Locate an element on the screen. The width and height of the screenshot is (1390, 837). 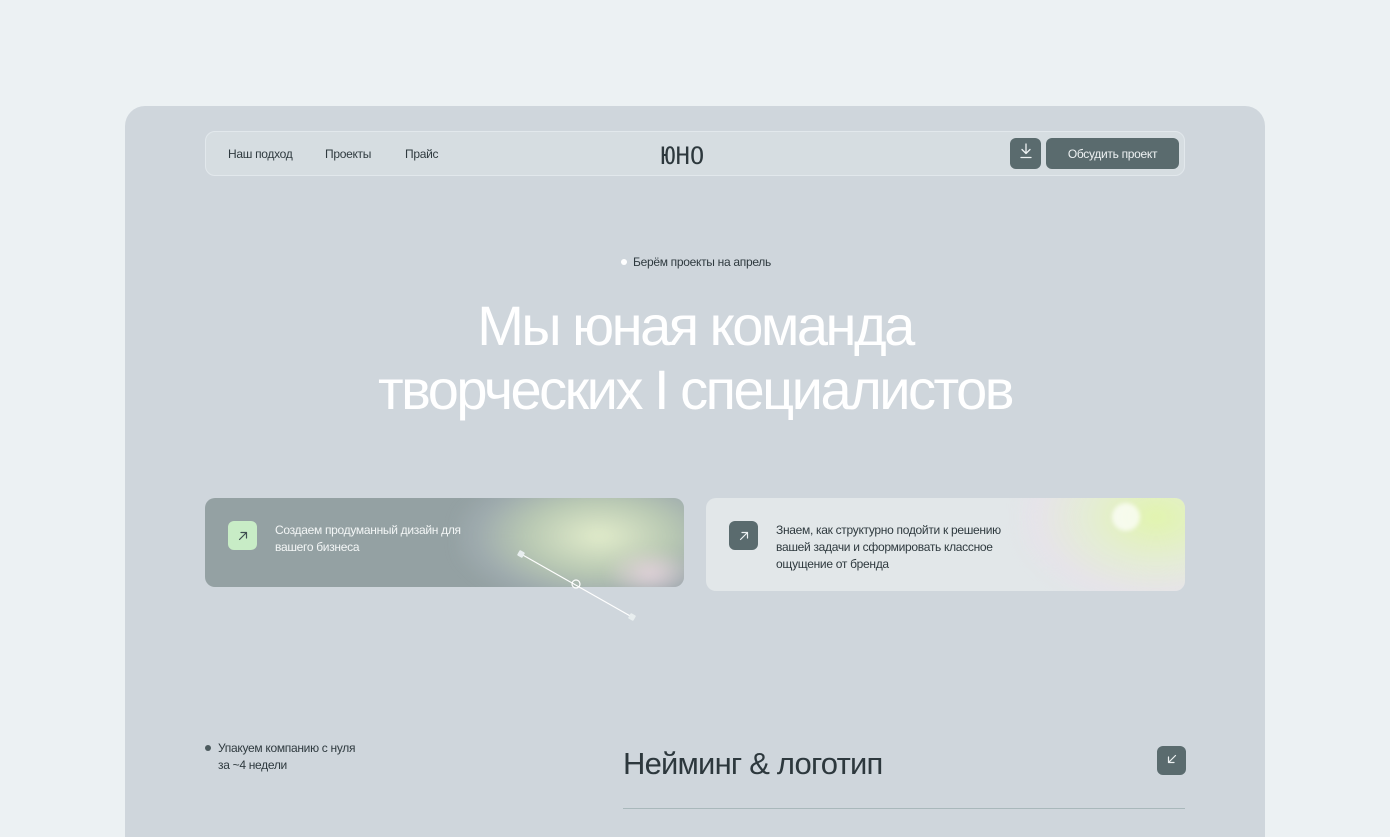
note-line1: Упакуем компанию с нуля is located at coordinates (287, 748).